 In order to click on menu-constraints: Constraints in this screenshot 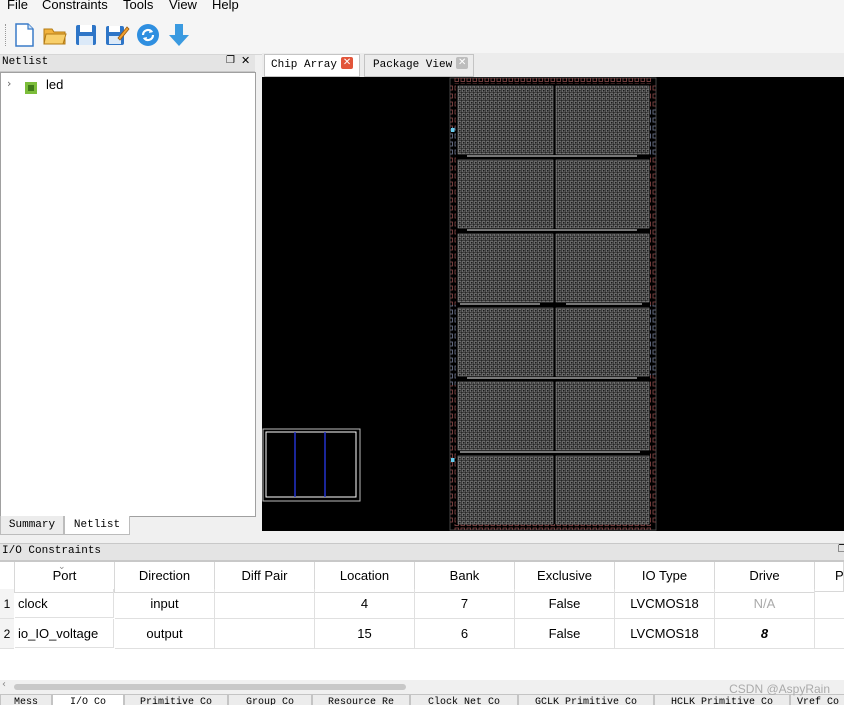, I will do `click(75, 6)`.